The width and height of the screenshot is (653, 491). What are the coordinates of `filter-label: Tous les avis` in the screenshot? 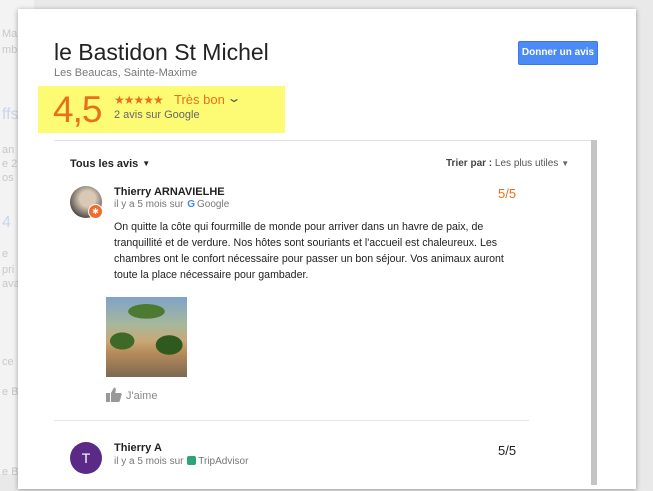 It's located at (104, 164).